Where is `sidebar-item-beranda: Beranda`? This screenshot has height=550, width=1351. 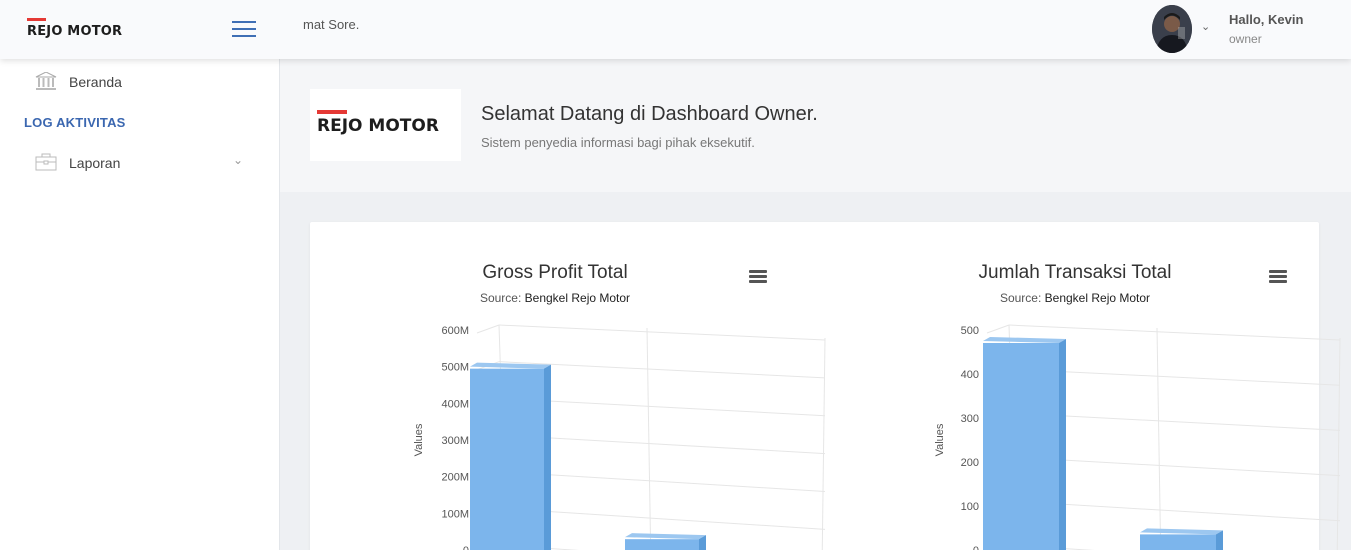 sidebar-item-beranda: Beranda is located at coordinates (140, 82).